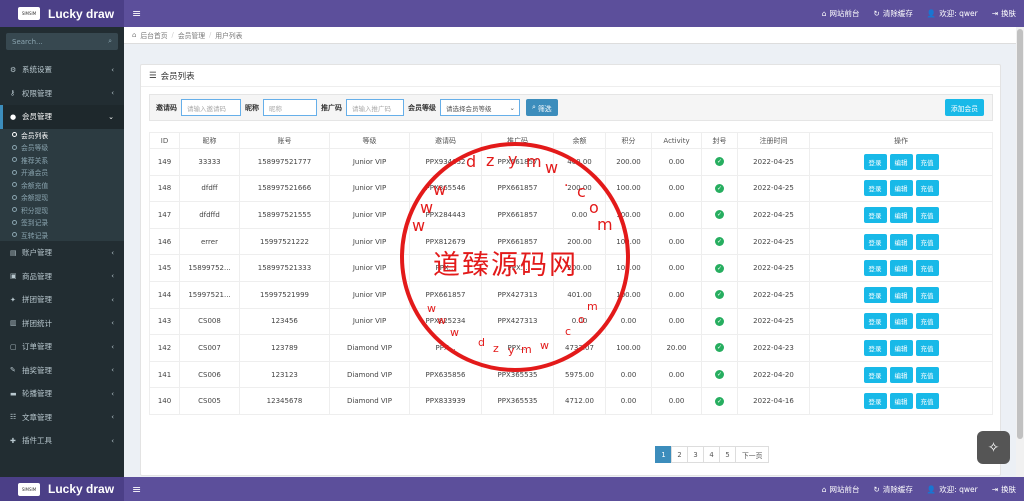  I want to click on sidebar-subitem-open-member: 开通会员, so click(62, 172).